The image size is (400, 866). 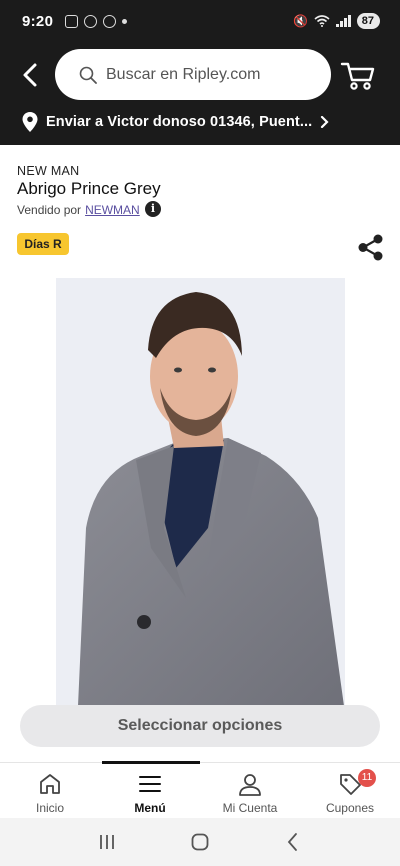 What do you see at coordinates (112, 210) in the screenshot?
I see `seller-link: NEWMAN` at bounding box center [112, 210].